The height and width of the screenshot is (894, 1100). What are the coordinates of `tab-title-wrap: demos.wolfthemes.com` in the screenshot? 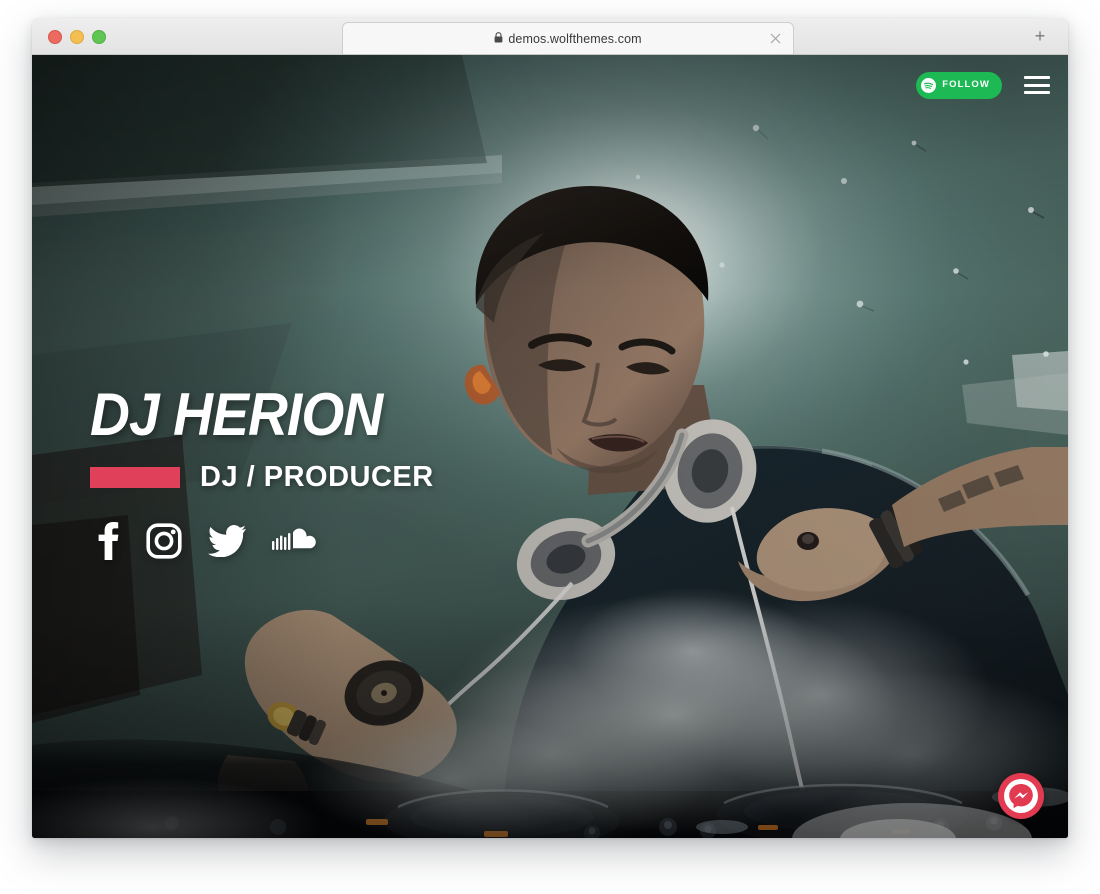 It's located at (568, 38).